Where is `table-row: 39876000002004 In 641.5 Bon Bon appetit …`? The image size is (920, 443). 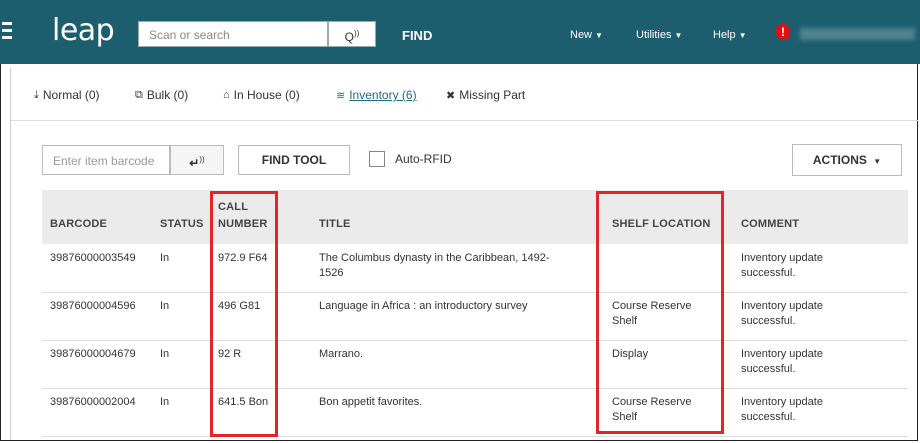 table-row: 39876000002004 In 641.5 Bon Bon appetit … is located at coordinates (475, 412).